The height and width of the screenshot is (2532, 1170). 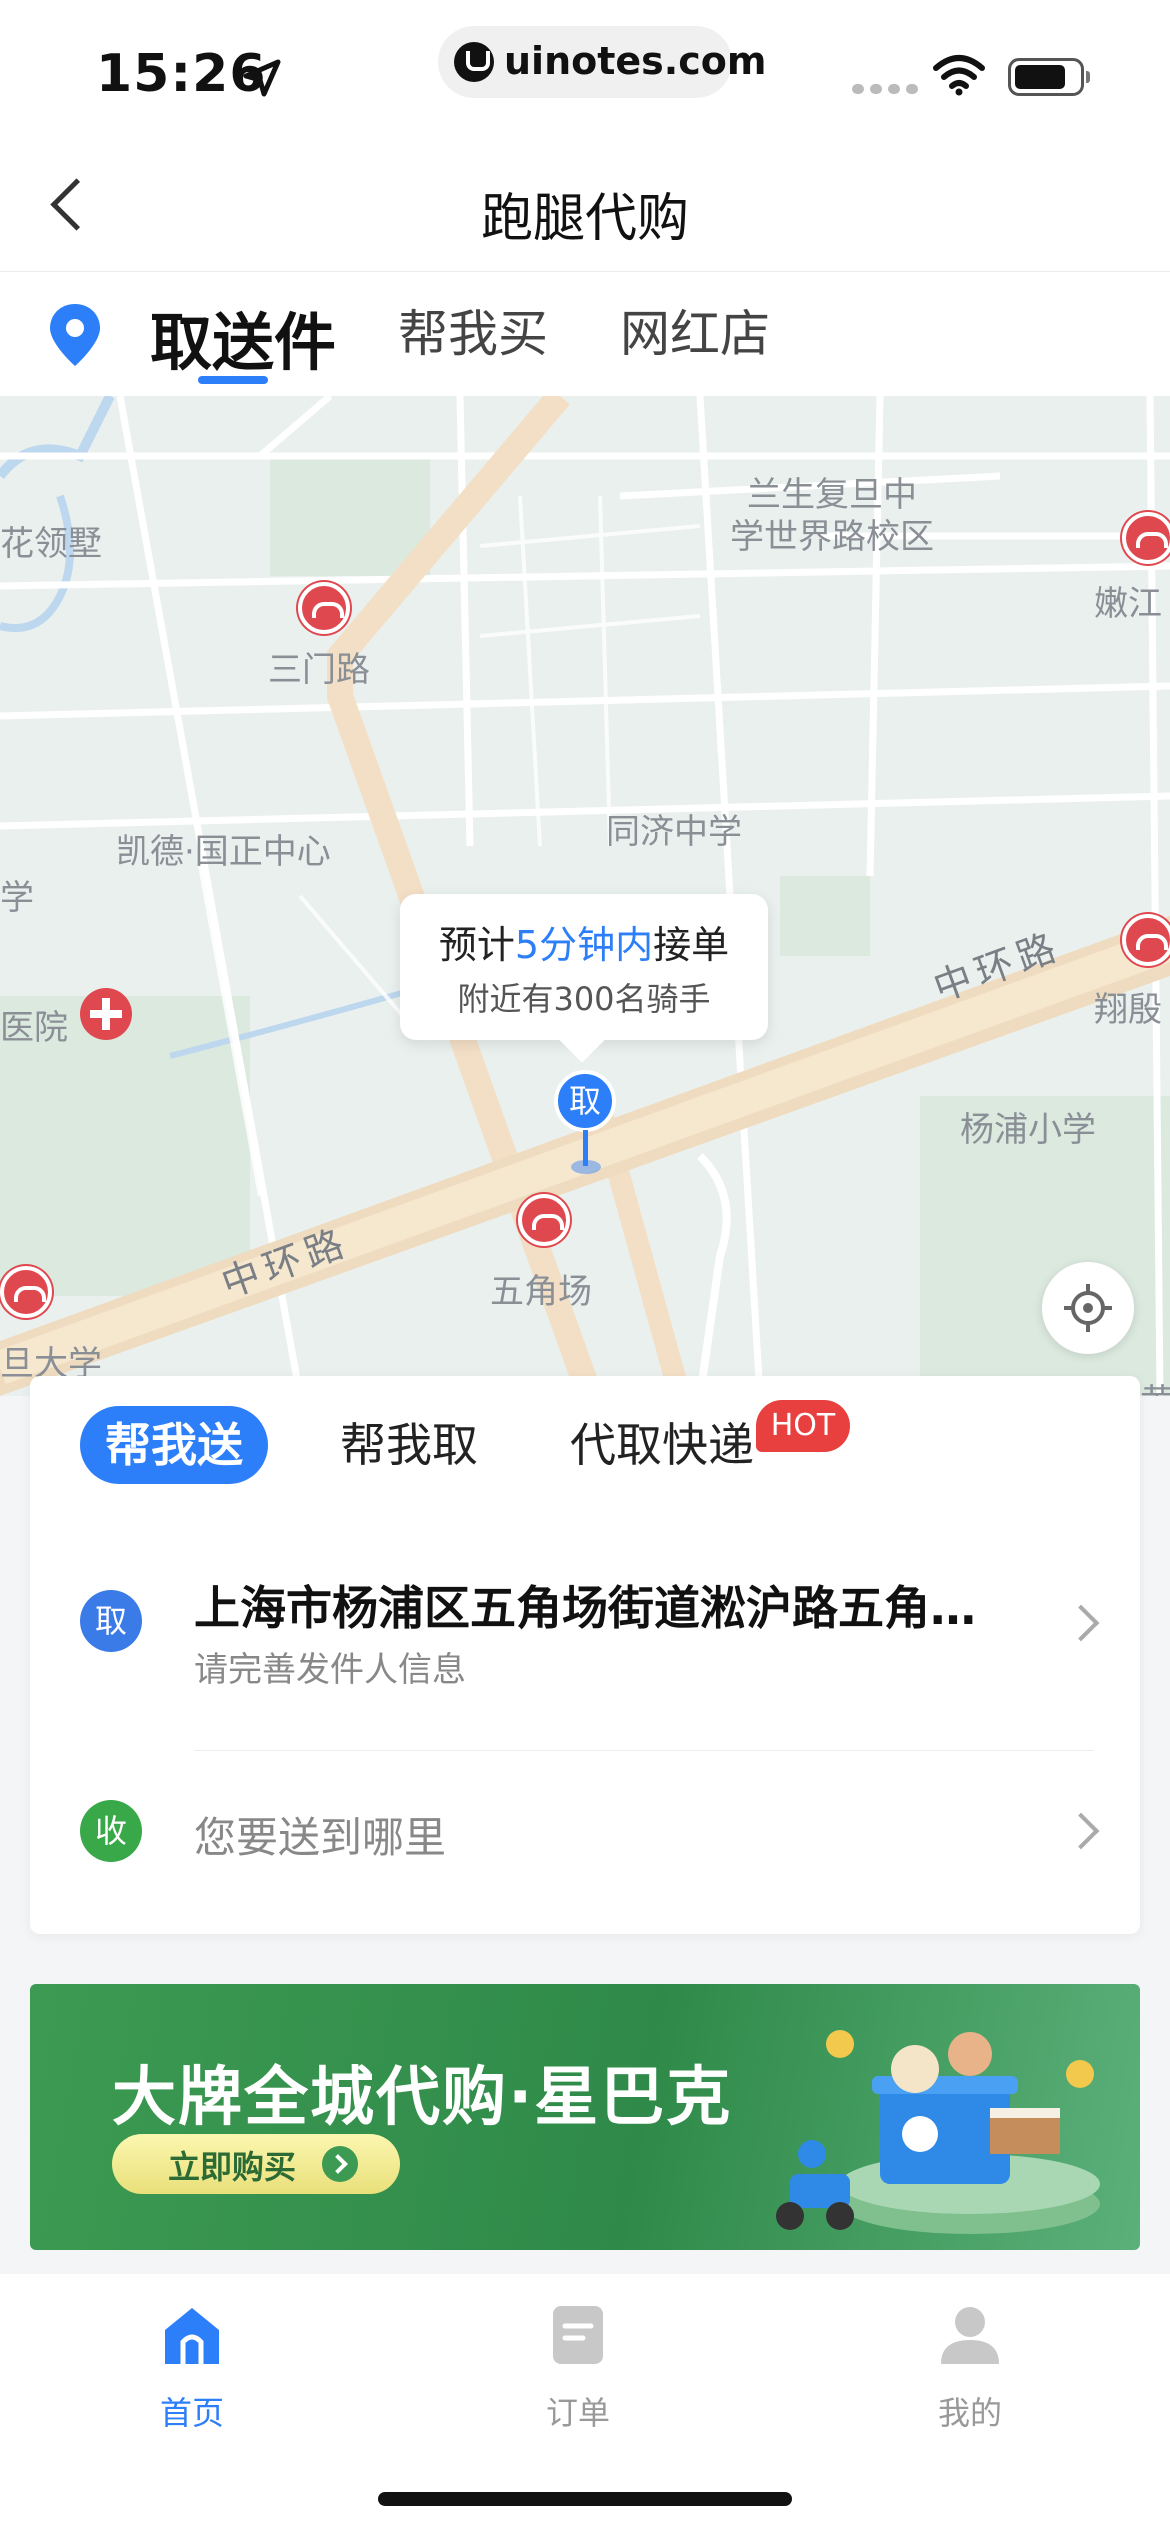 What do you see at coordinates (970, 2335) in the screenshot?
I see `profile-icon` at bounding box center [970, 2335].